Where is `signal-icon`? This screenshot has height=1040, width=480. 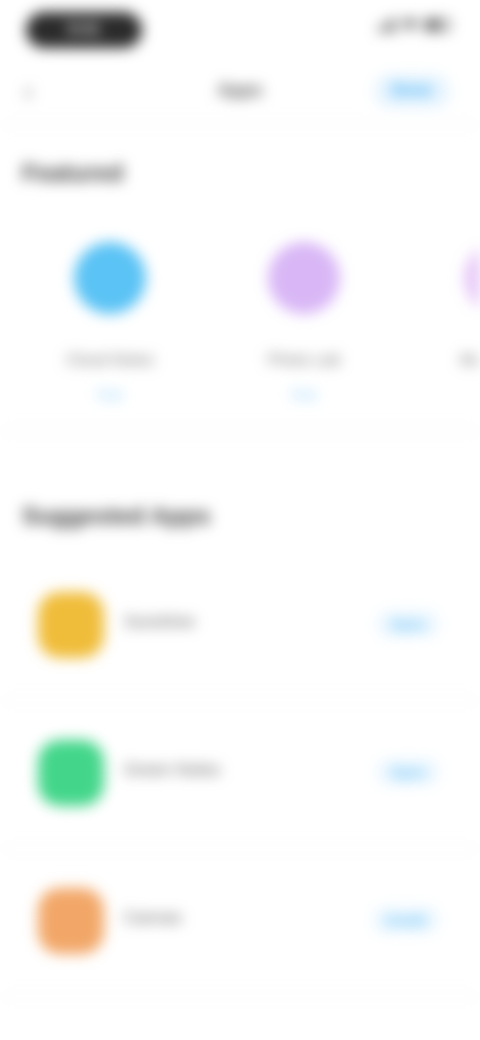
signal-icon is located at coordinates (387, 25).